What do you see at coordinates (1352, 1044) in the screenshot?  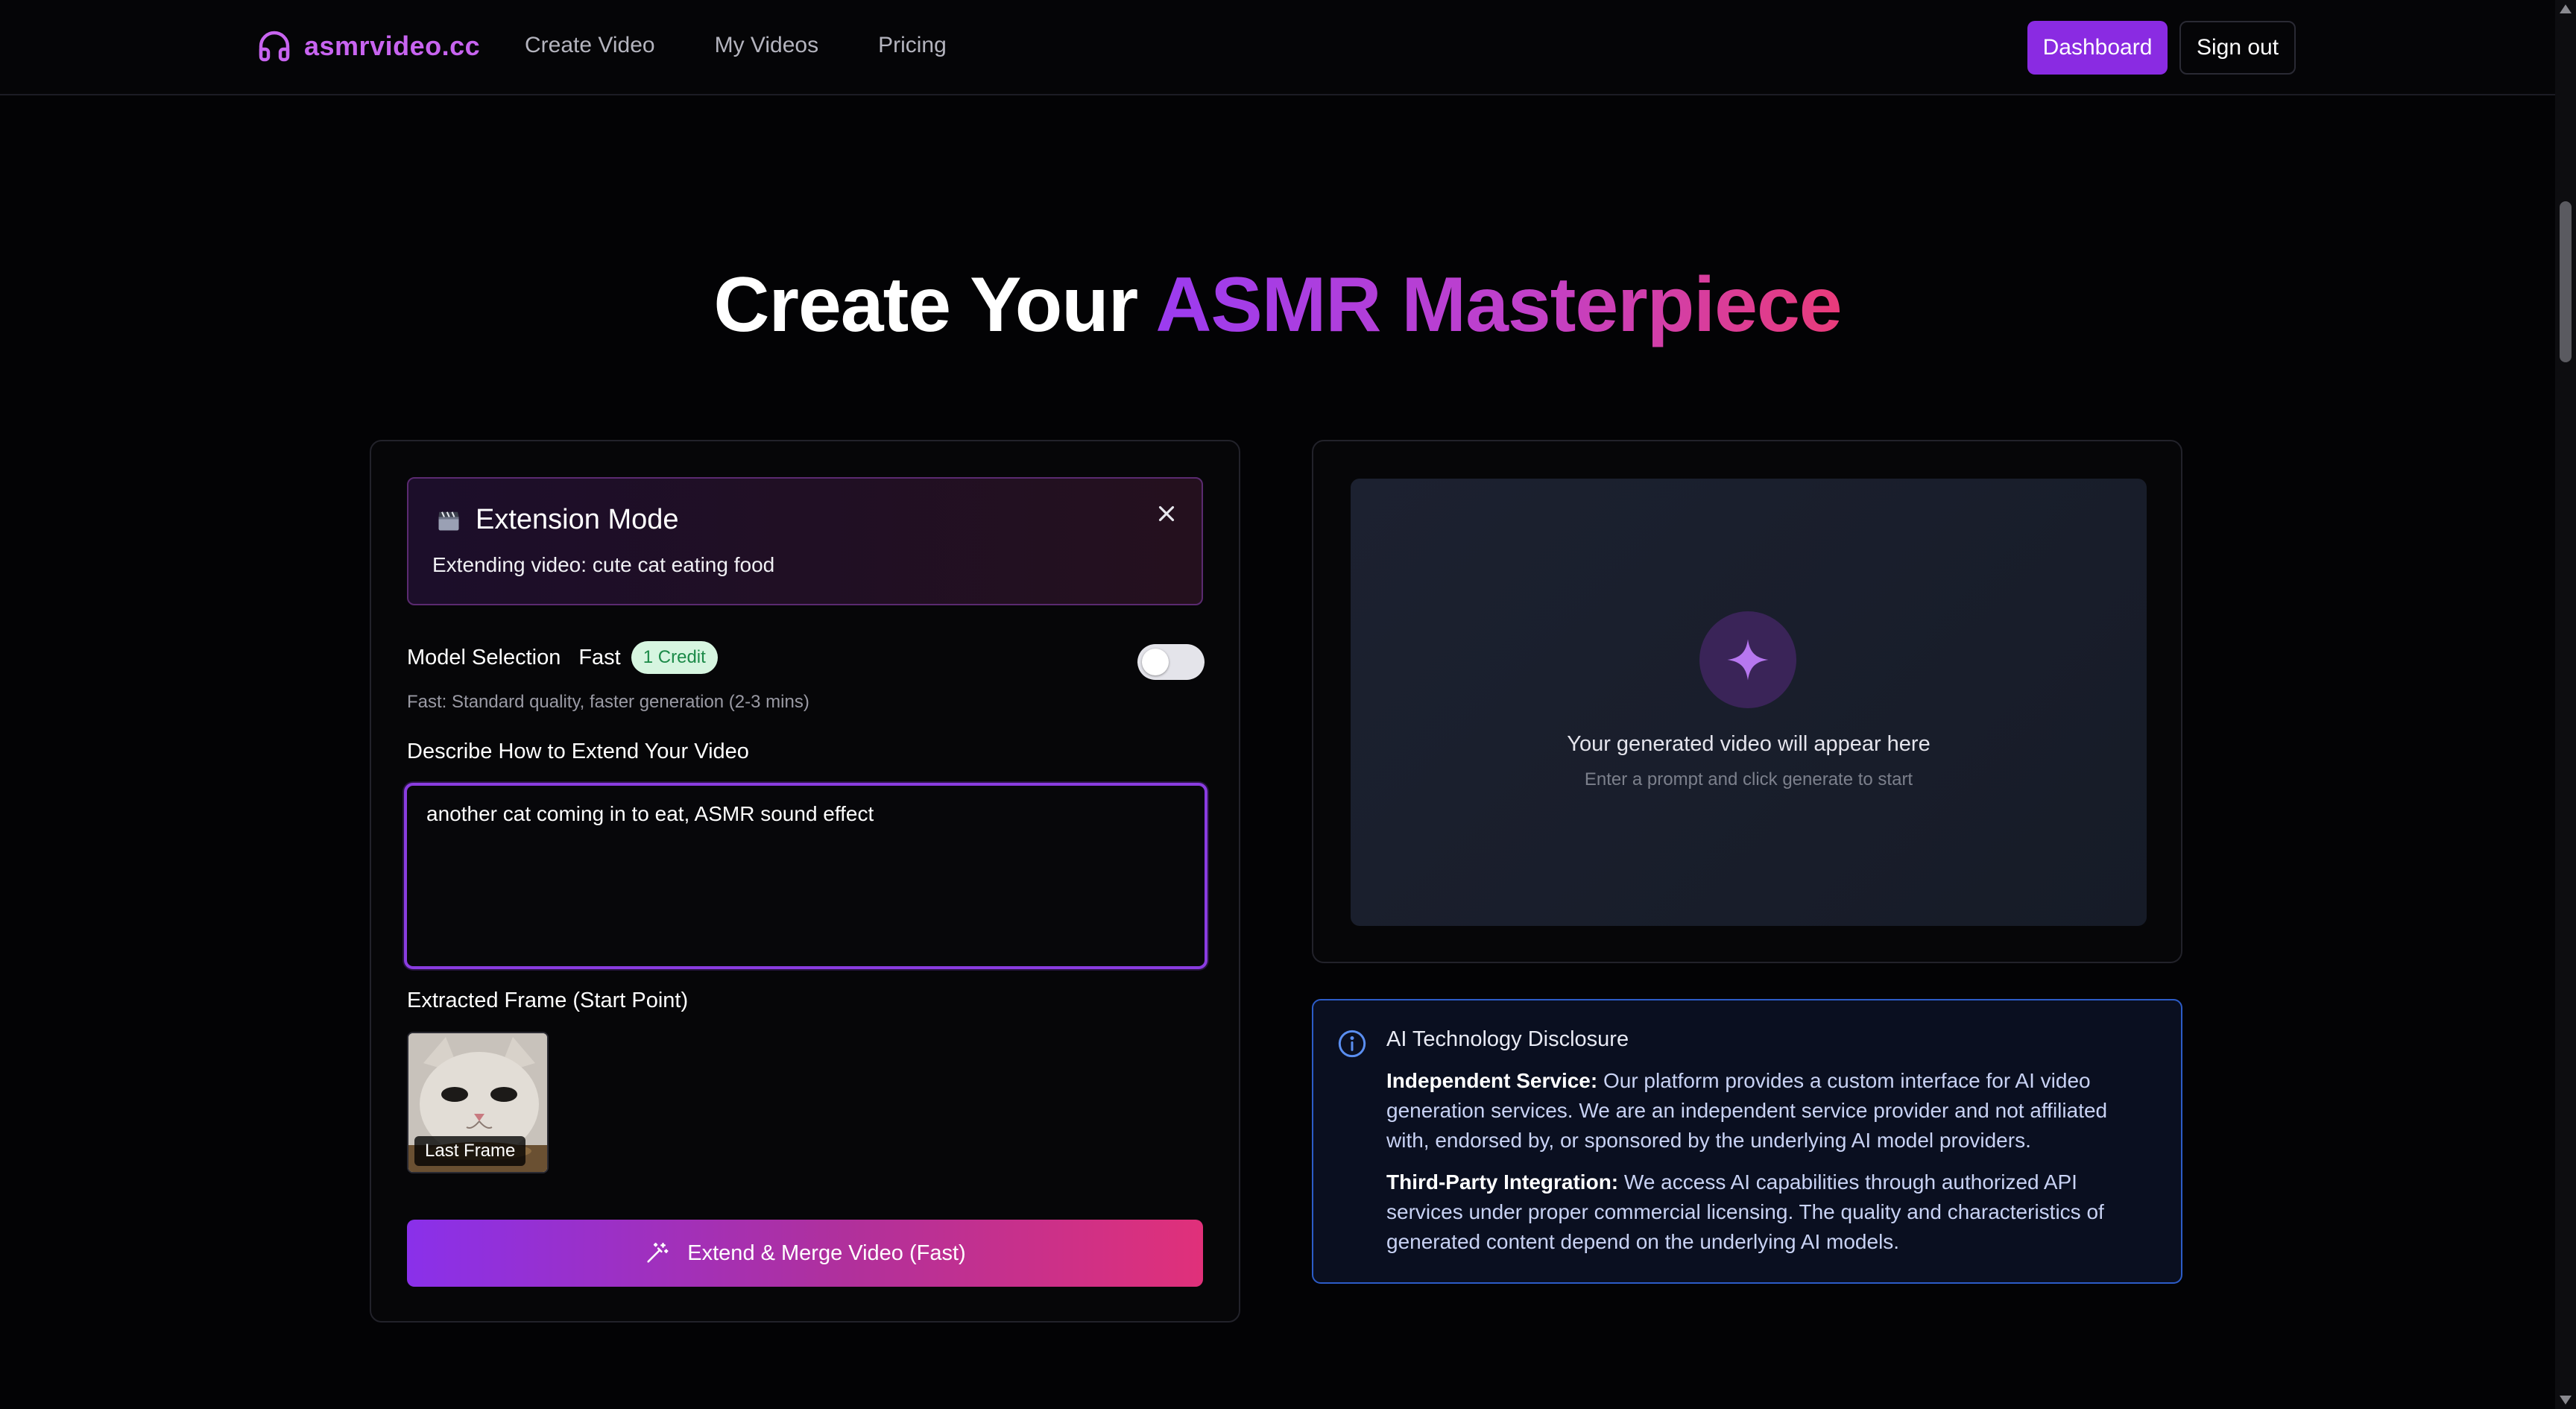 I see `info-icon` at bounding box center [1352, 1044].